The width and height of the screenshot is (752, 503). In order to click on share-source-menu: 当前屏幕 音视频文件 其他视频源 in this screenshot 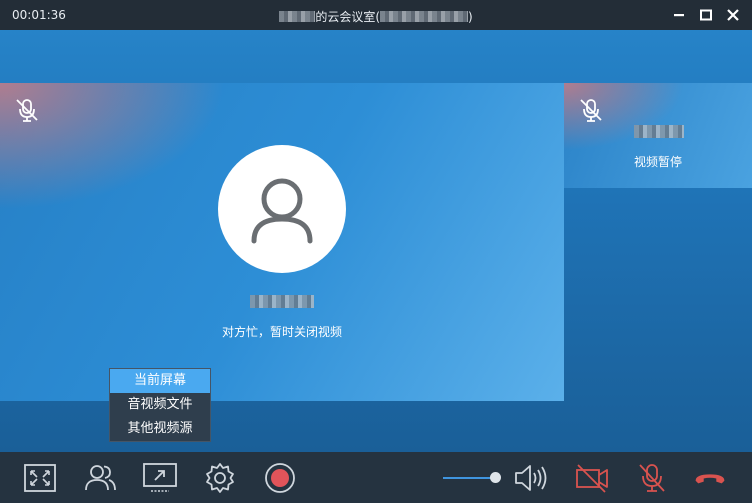, I will do `click(160, 405)`.